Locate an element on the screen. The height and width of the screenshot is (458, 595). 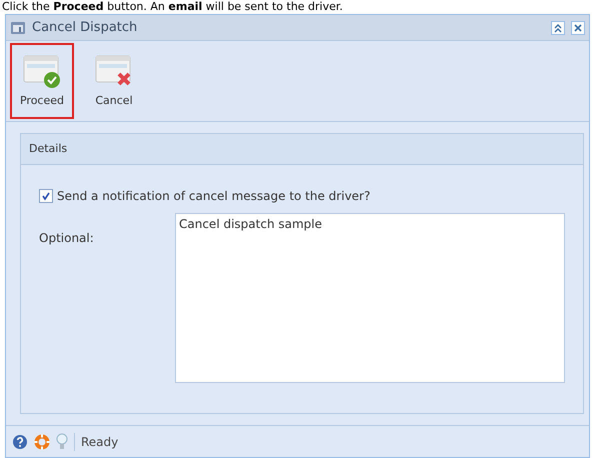
field-label: Optional: is located at coordinates (67, 238).